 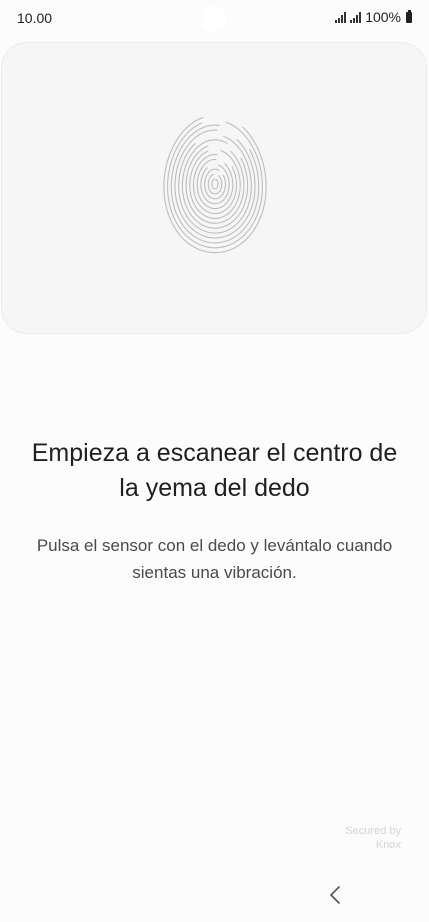 What do you see at coordinates (373, 838) in the screenshot?
I see `secured-by-knox-label: Secured by Knox` at bounding box center [373, 838].